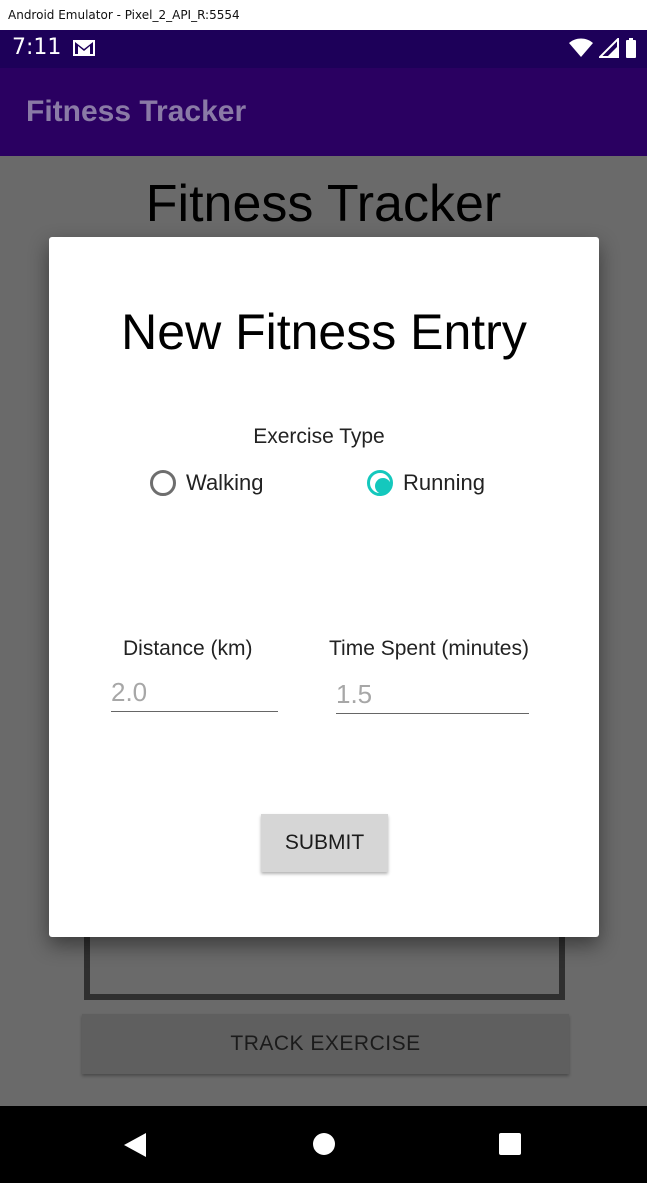 The width and height of the screenshot is (647, 1183). What do you see at coordinates (432, 695) in the screenshot?
I see `time-spent-input` at bounding box center [432, 695].